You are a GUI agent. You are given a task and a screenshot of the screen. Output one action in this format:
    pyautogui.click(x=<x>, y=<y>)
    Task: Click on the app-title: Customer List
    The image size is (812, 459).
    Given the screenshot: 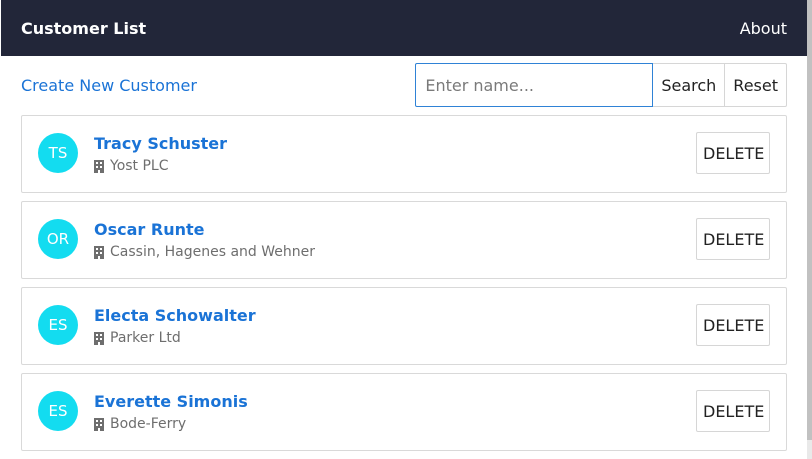 What is the action you would take?
    pyautogui.click(x=83, y=28)
    